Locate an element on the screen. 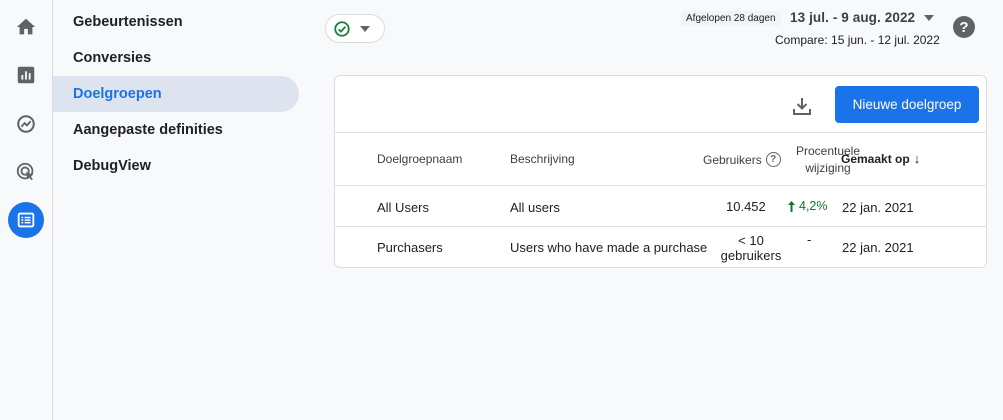 This screenshot has height=420, width=1003. audience-name: All Users is located at coordinates (403, 207).